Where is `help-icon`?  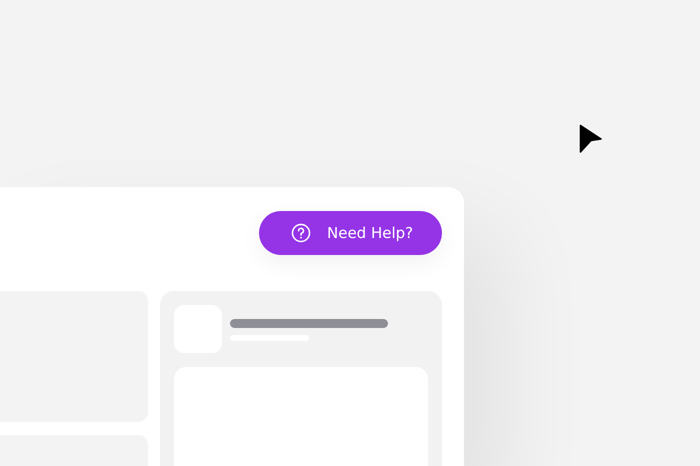 help-icon is located at coordinates (301, 233).